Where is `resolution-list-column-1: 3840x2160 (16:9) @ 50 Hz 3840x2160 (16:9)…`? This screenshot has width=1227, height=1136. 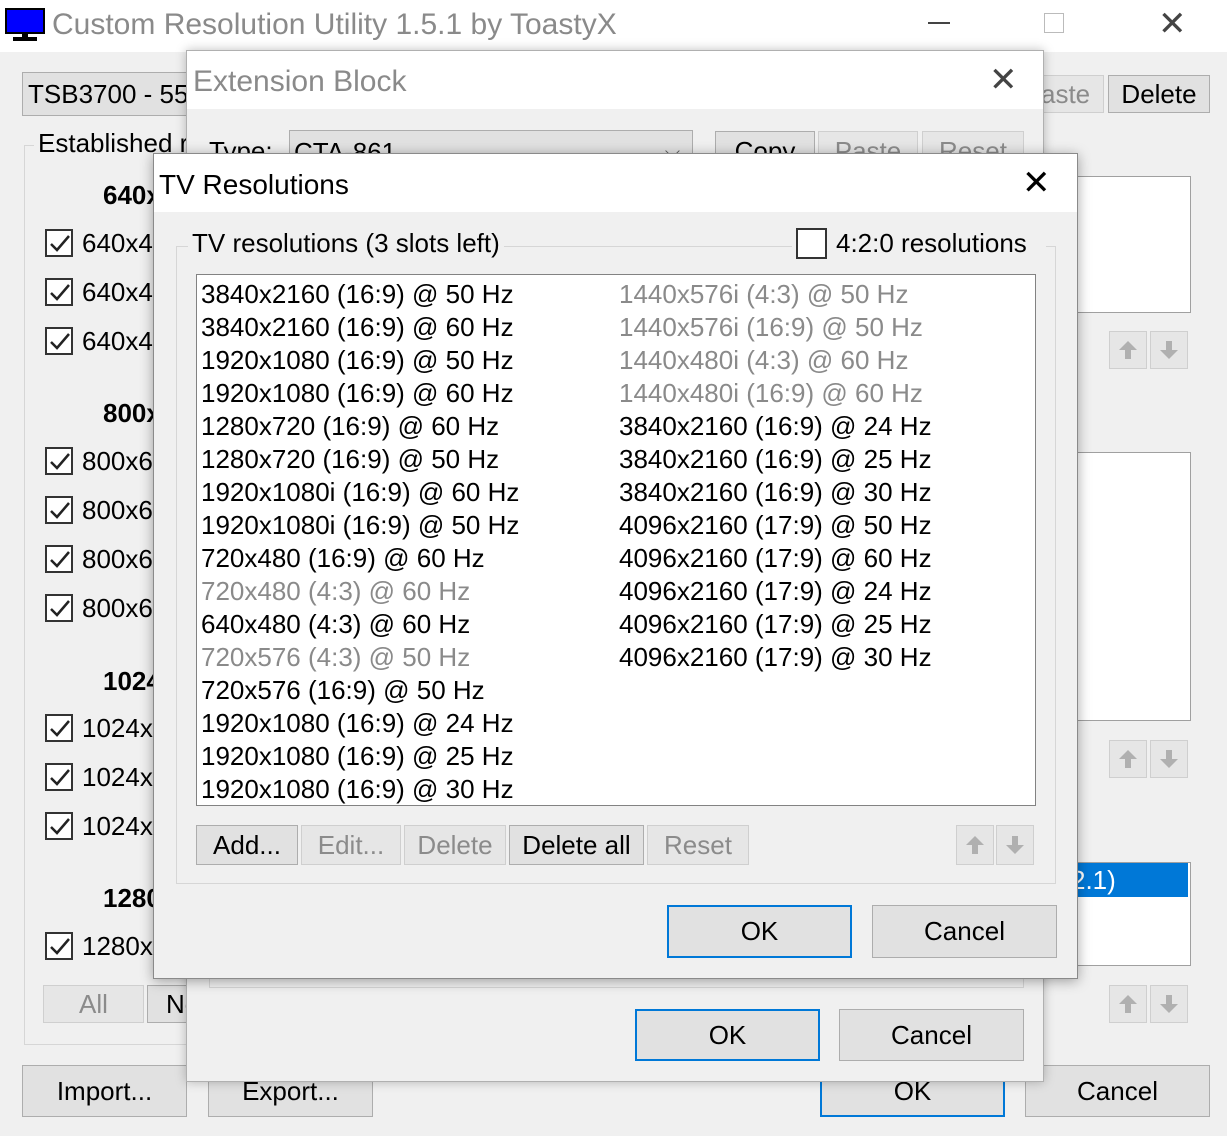
resolution-list-column-1: 3840x2160 (16:9) @ 50 Hz 3840x2160 (16:9)… is located at coordinates (360, 541).